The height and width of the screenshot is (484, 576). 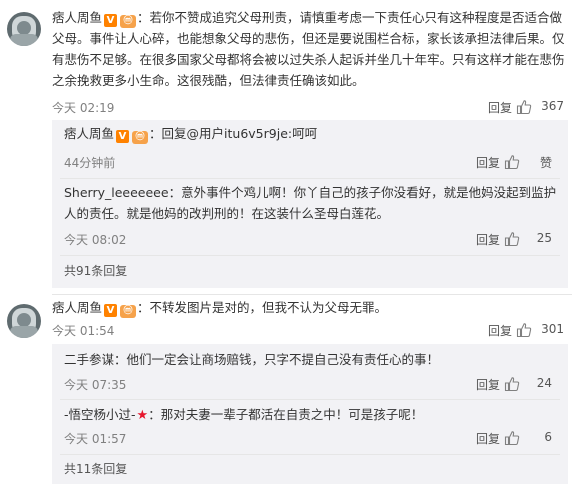 I want to click on like-count: 25, so click(x=544, y=238).